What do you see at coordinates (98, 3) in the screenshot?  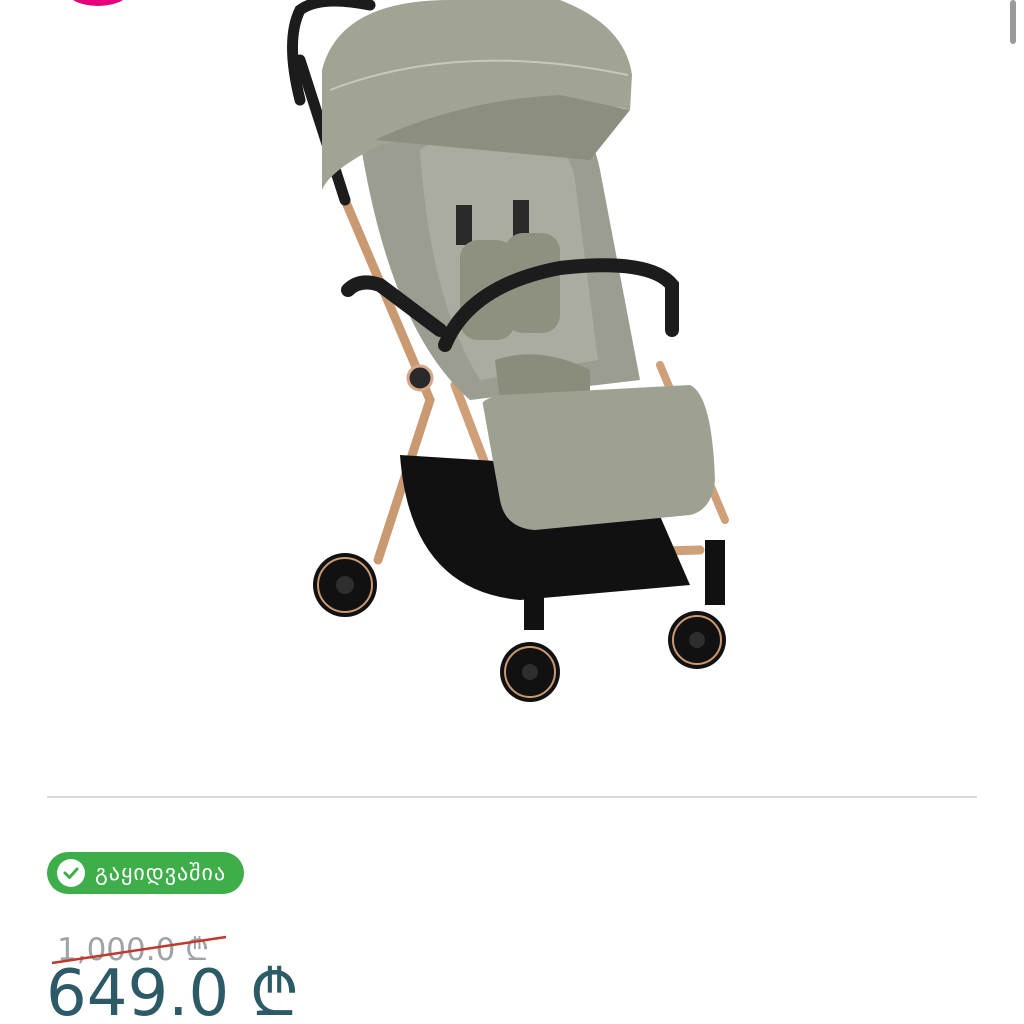 I see `brand-logo` at bounding box center [98, 3].